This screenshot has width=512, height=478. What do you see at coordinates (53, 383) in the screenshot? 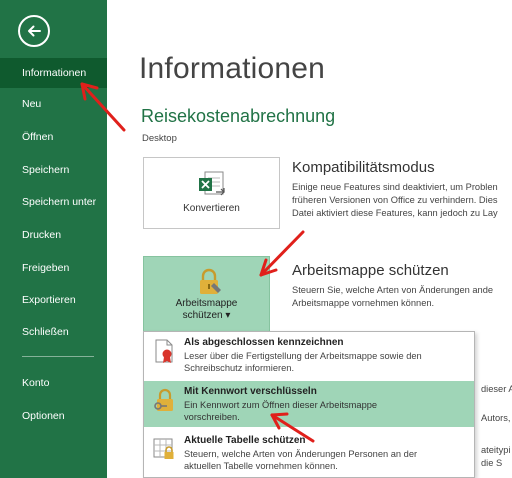
I see `nav-konto: Konto` at bounding box center [53, 383].